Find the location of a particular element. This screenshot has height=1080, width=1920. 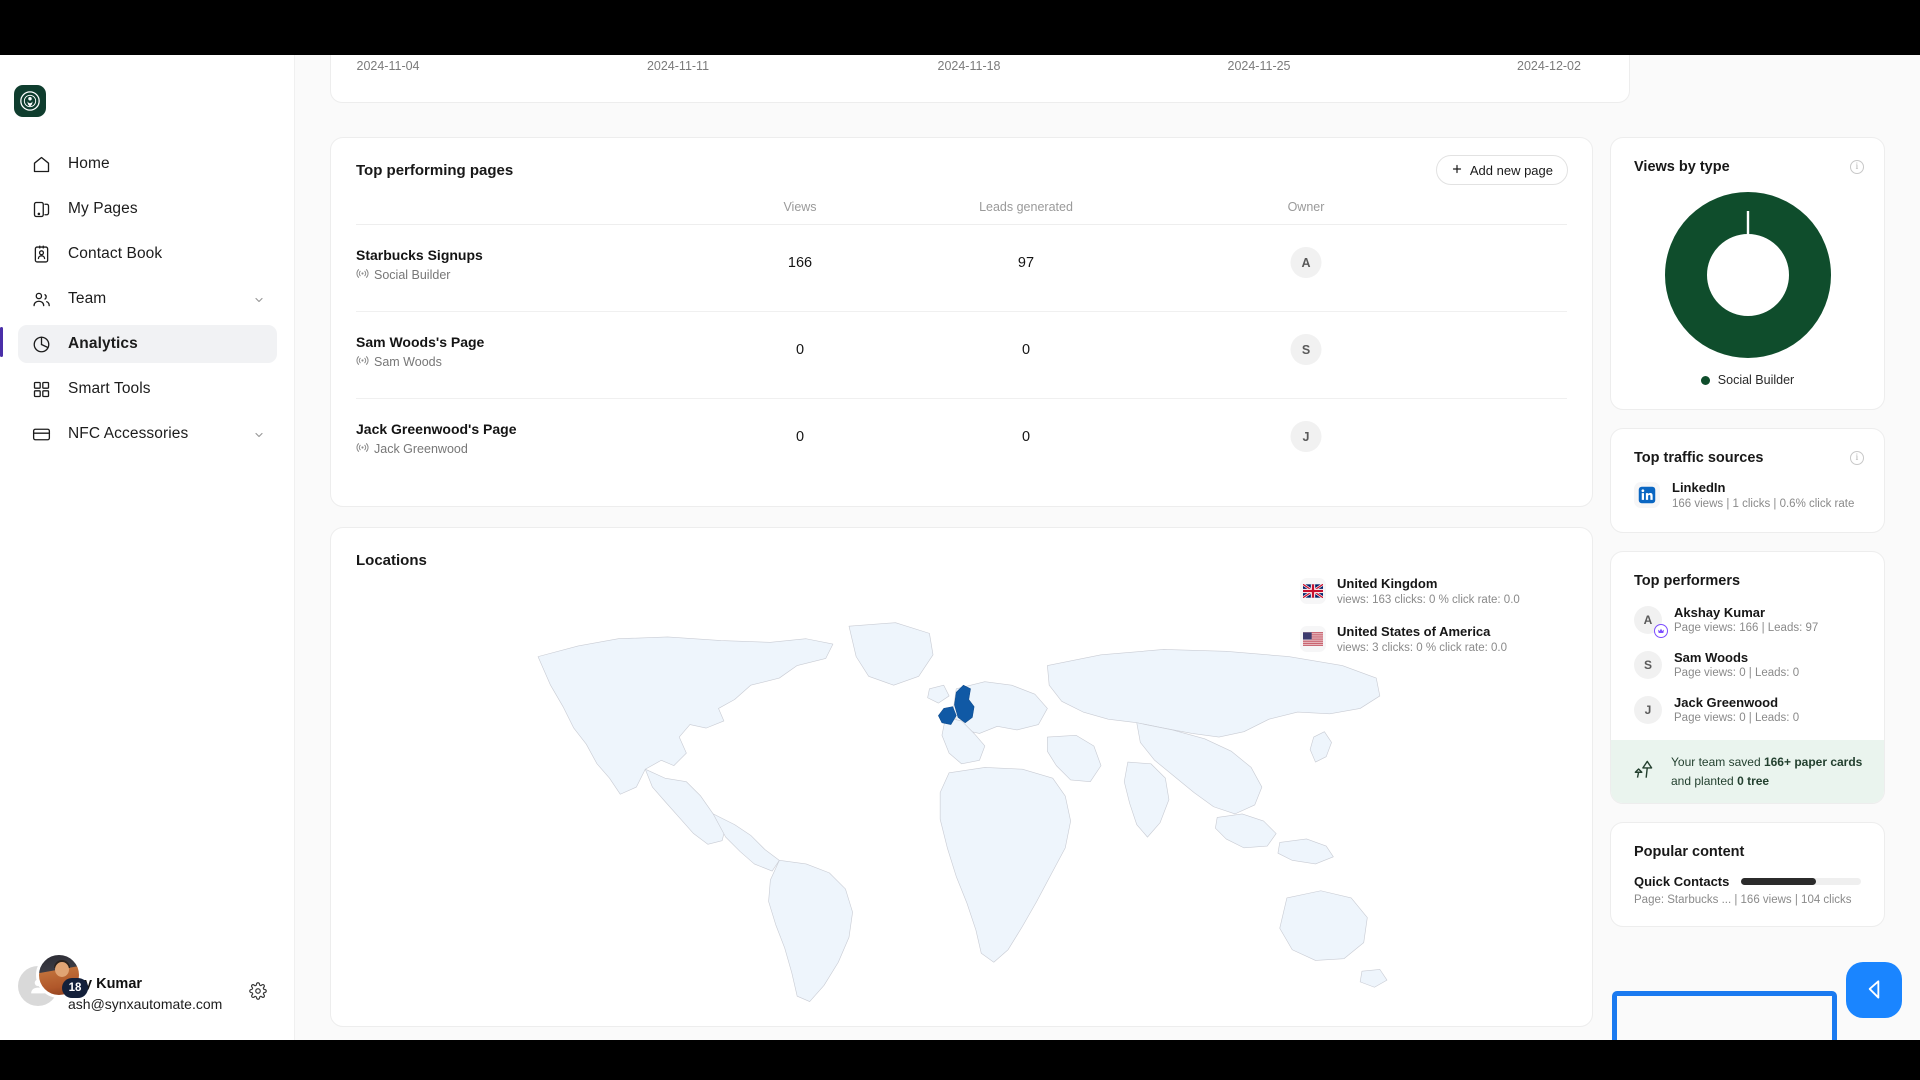

legend-swatch-social-builder is located at coordinates (1705, 380).